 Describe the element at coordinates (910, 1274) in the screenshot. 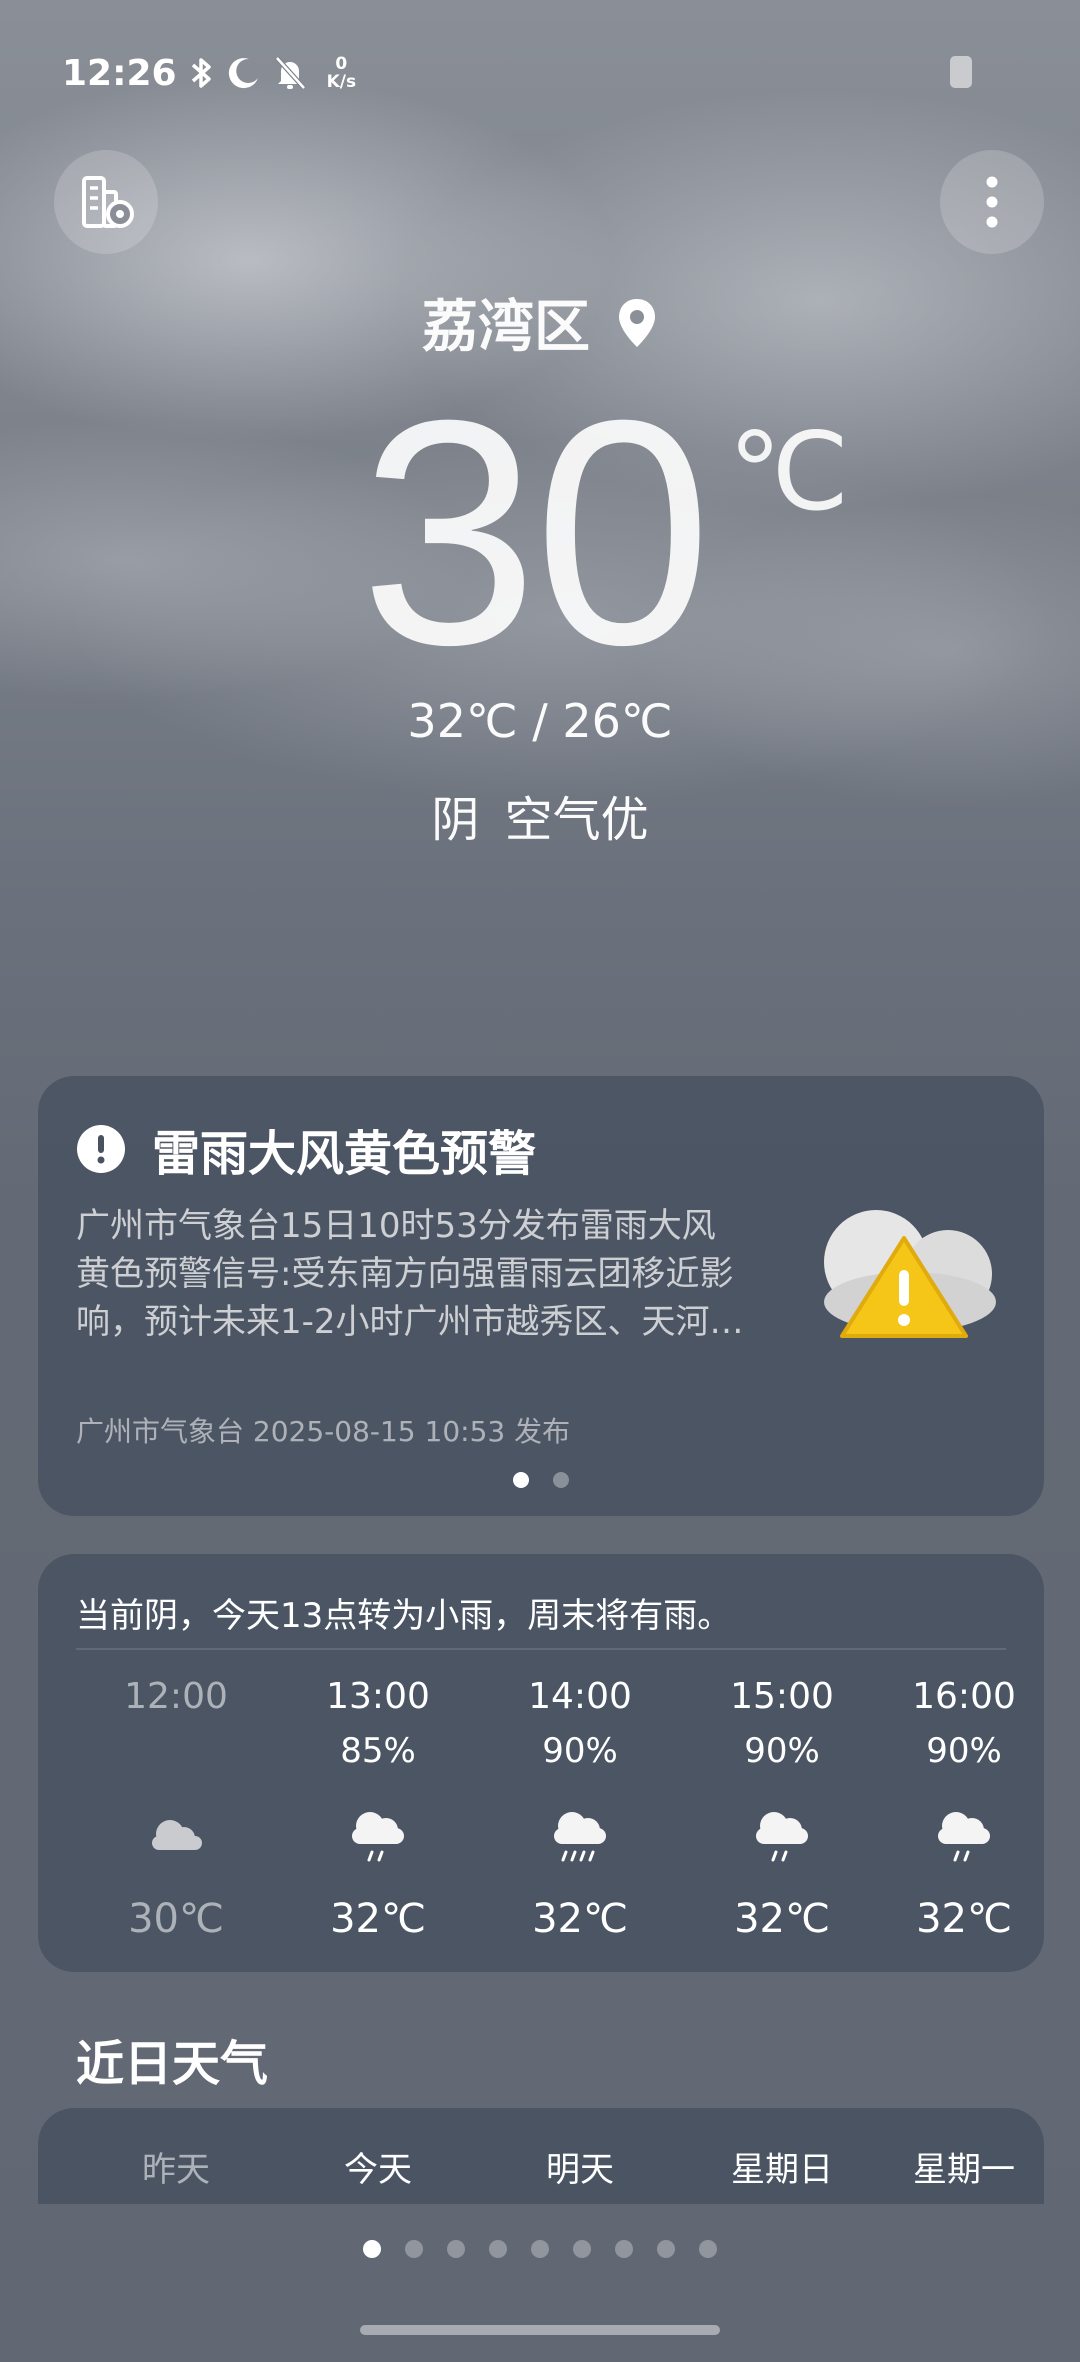

I see `storm-warning-icon` at that location.